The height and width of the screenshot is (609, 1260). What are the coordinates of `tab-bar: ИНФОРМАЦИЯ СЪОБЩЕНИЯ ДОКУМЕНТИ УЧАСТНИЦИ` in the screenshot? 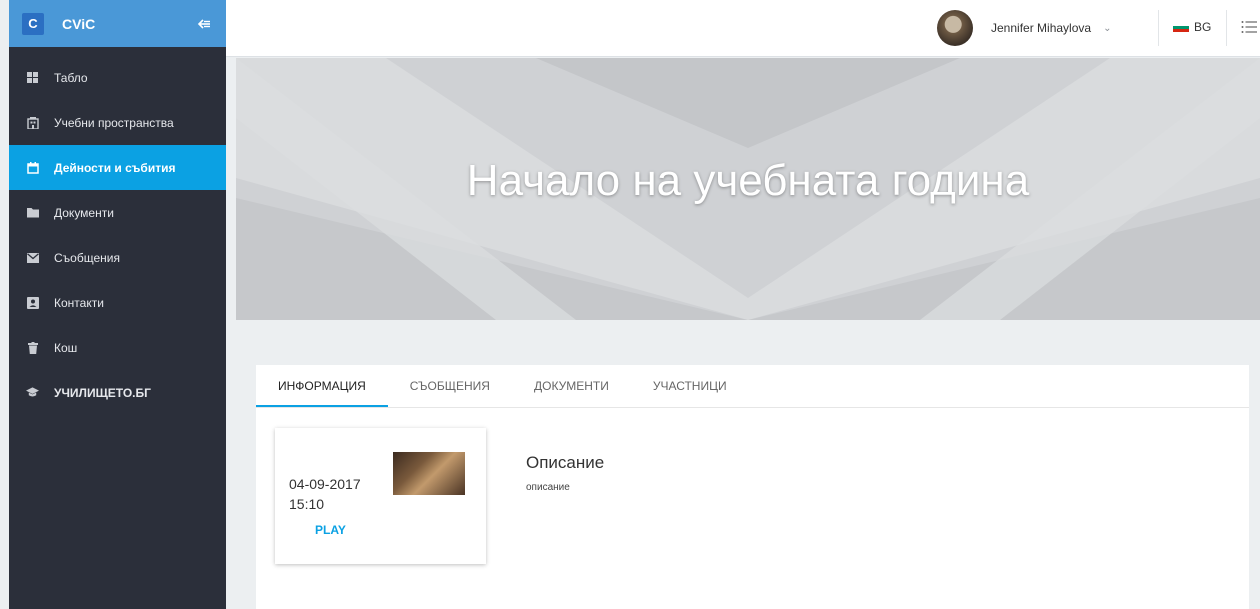 It's located at (752, 386).